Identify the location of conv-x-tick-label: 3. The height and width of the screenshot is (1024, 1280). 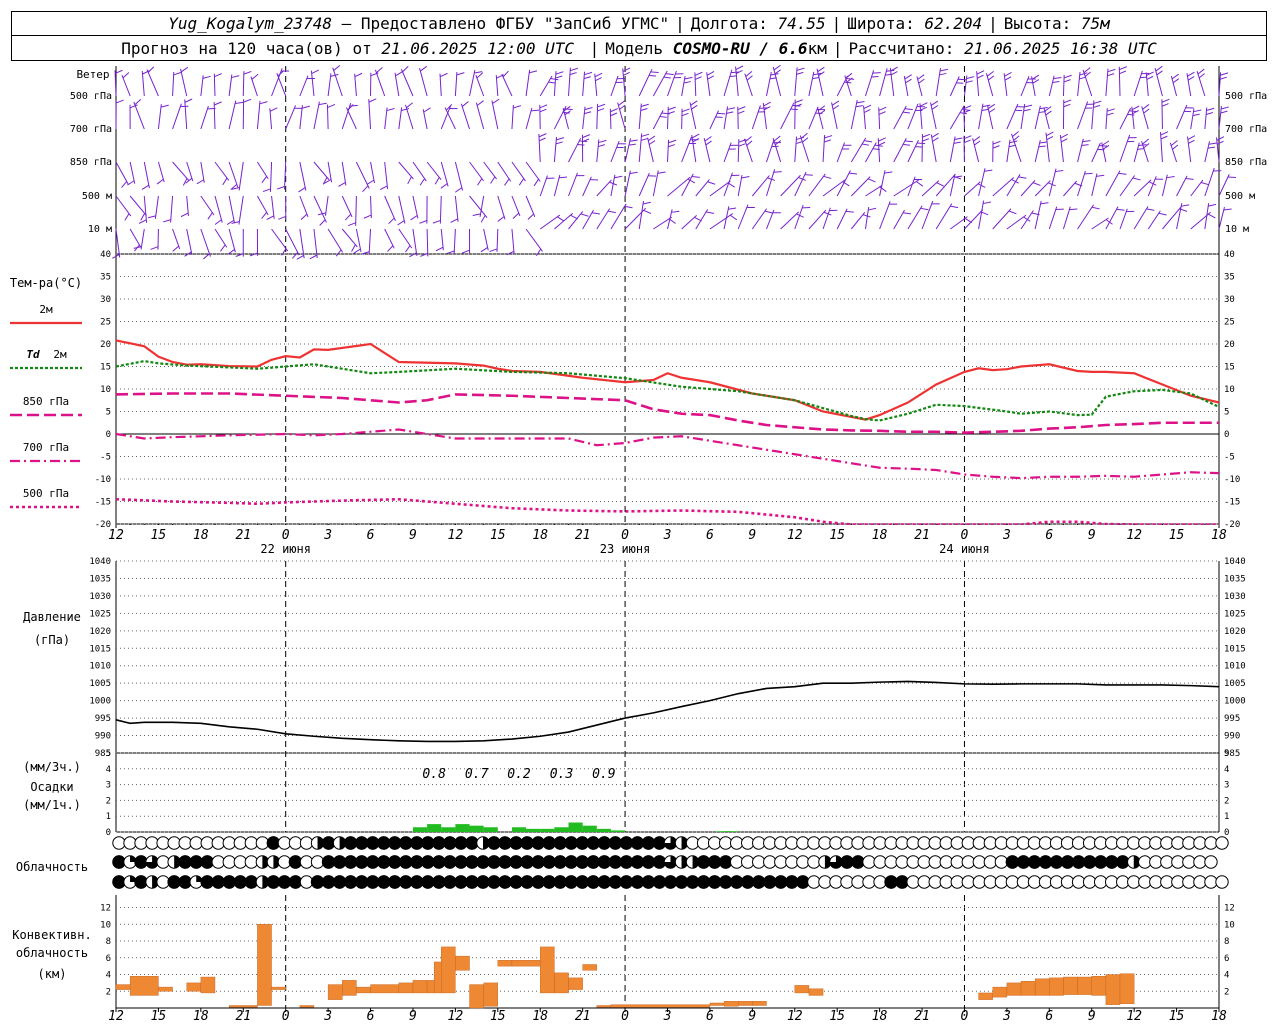
(667, 1016).